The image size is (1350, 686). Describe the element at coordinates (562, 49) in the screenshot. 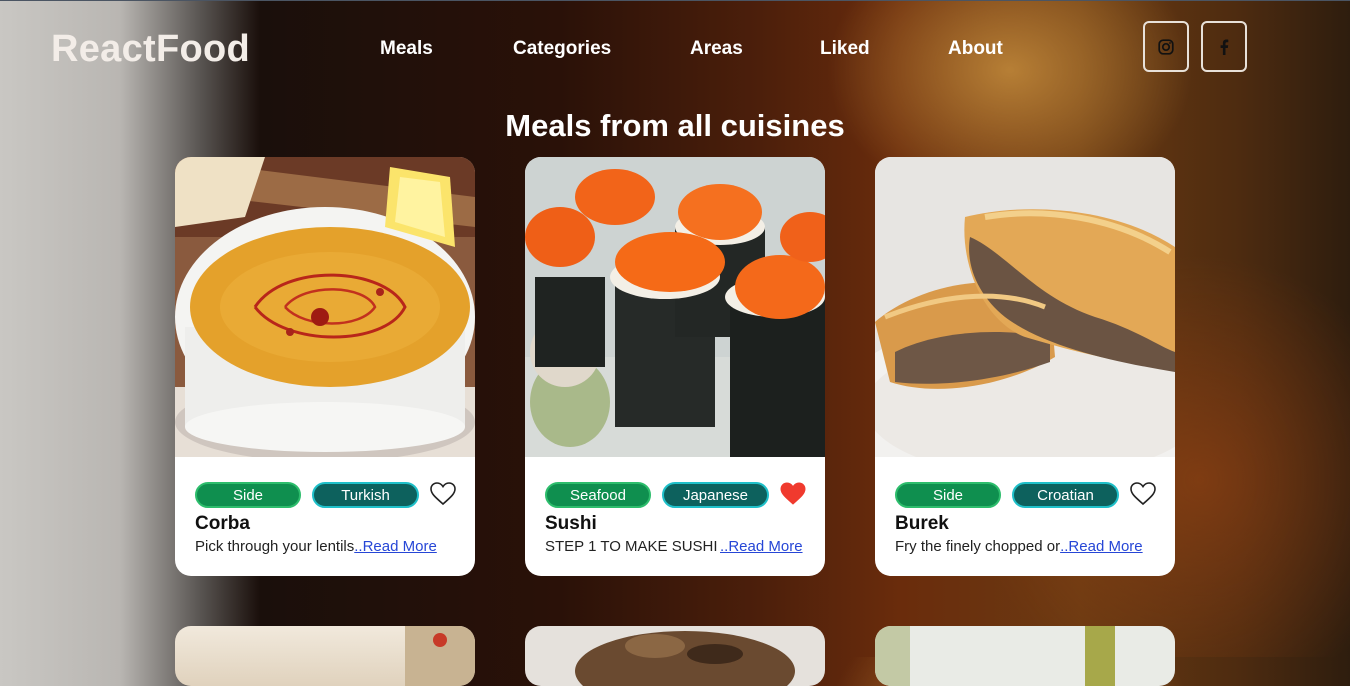

I see `nav-link-categories: Categories` at that location.